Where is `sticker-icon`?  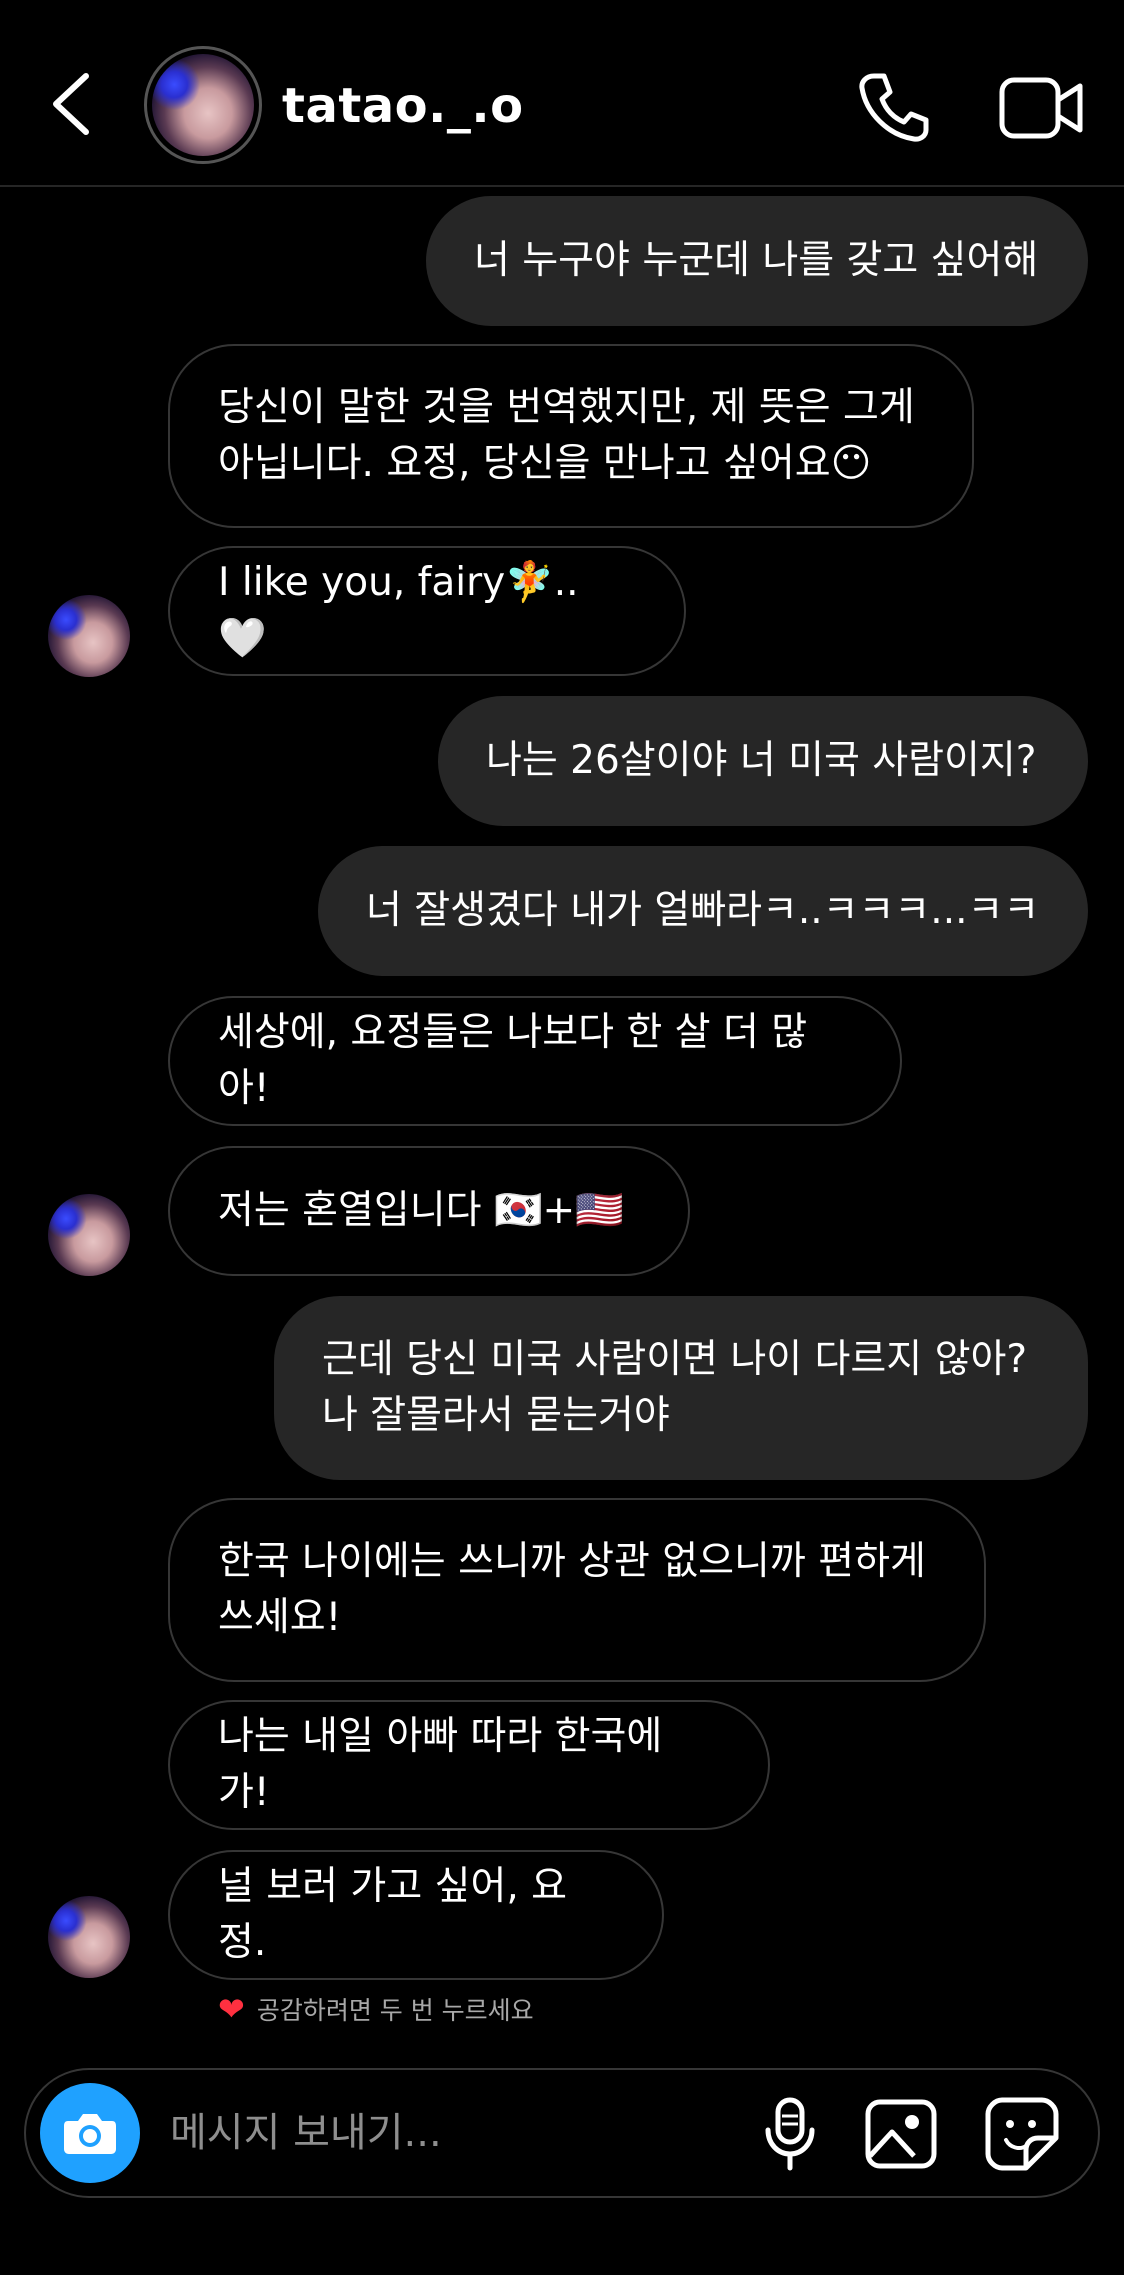
sticker-icon is located at coordinates (1022, 2134).